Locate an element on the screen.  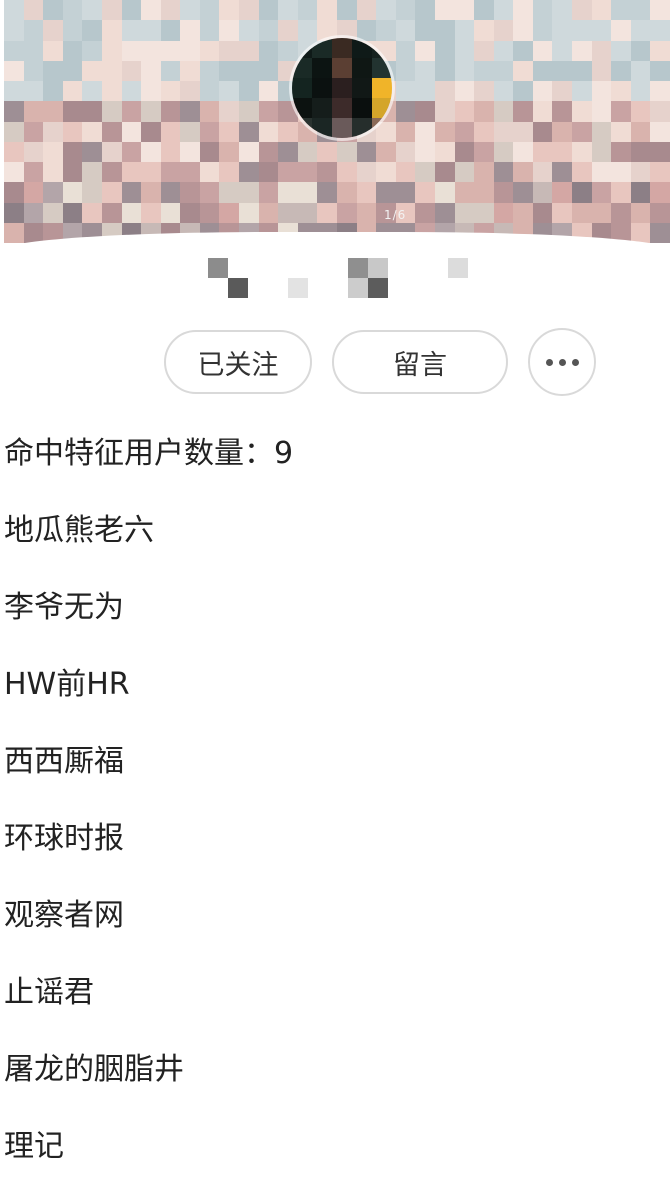
profile-action-bar: 已关注 留言 is located at coordinates (335, 363).